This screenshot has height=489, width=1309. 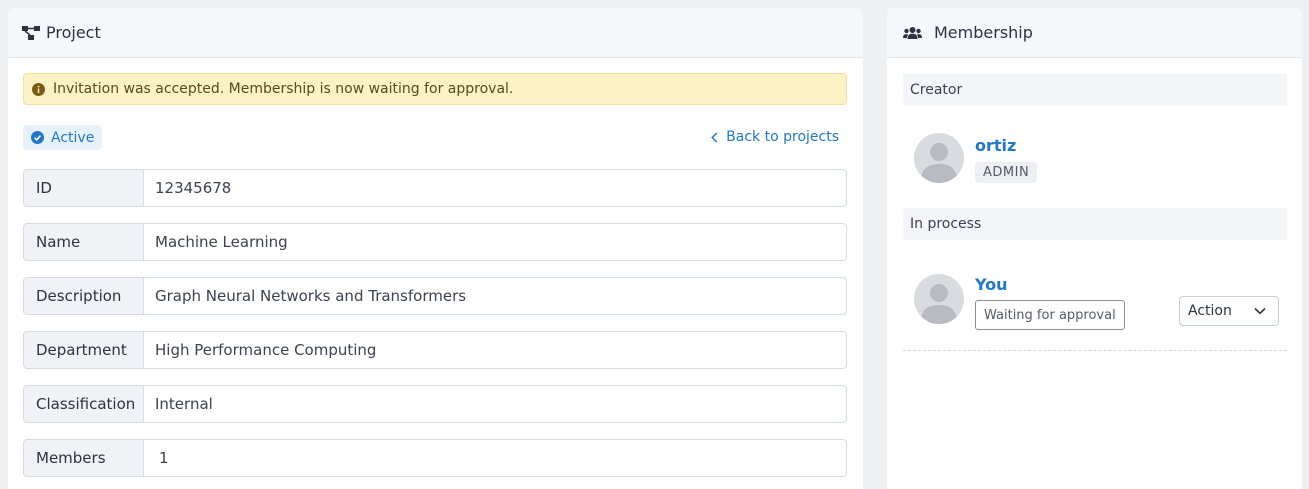 I want to click on page-title: Project, so click(x=73, y=32).